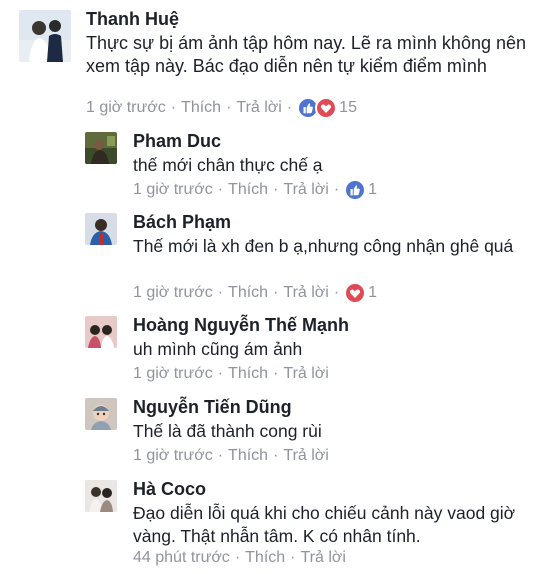 The image size is (550, 574). Describe the element at coordinates (348, 107) in the screenshot. I see `reaction-count: 15` at that location.